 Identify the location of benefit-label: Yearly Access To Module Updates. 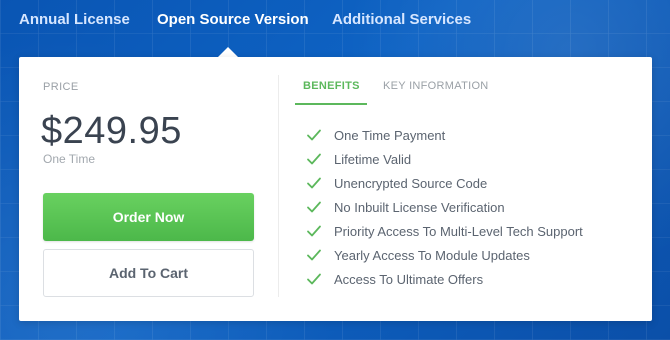
(432, 255).